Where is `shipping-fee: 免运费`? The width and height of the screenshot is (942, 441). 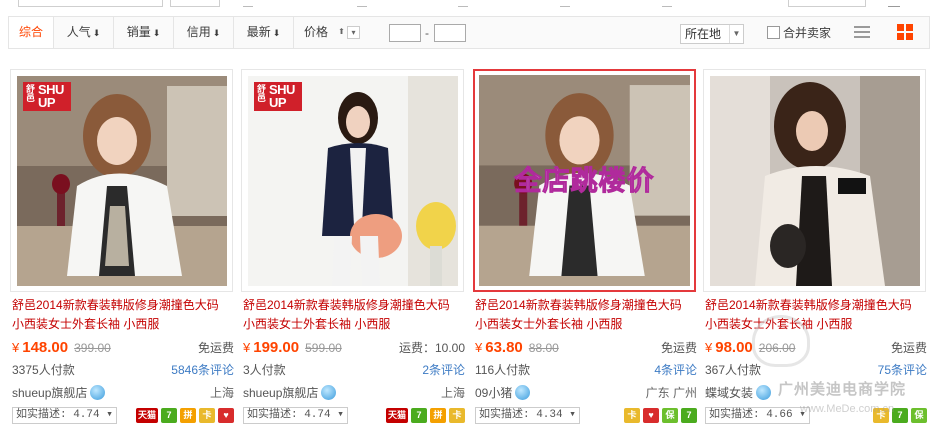
shipping-fee: 免运费 is located at coordinates (678, 348).